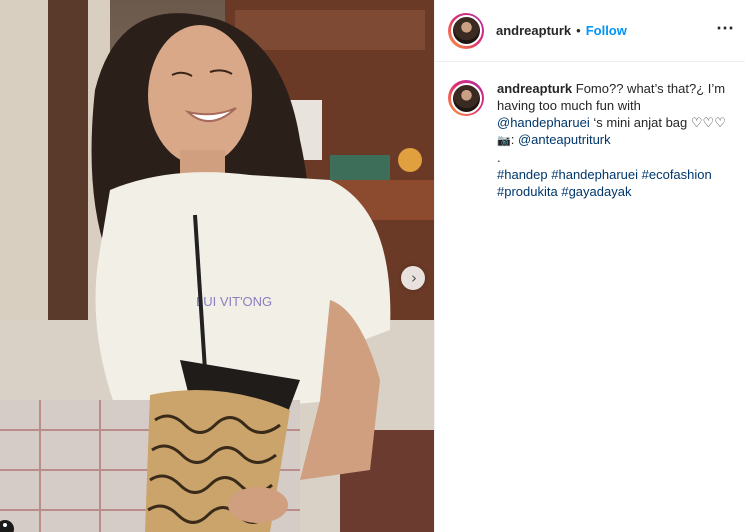 The height and width of the screenshot is (532, 745). I want to click on chevron-right-icon: ›, so click(414, 277).